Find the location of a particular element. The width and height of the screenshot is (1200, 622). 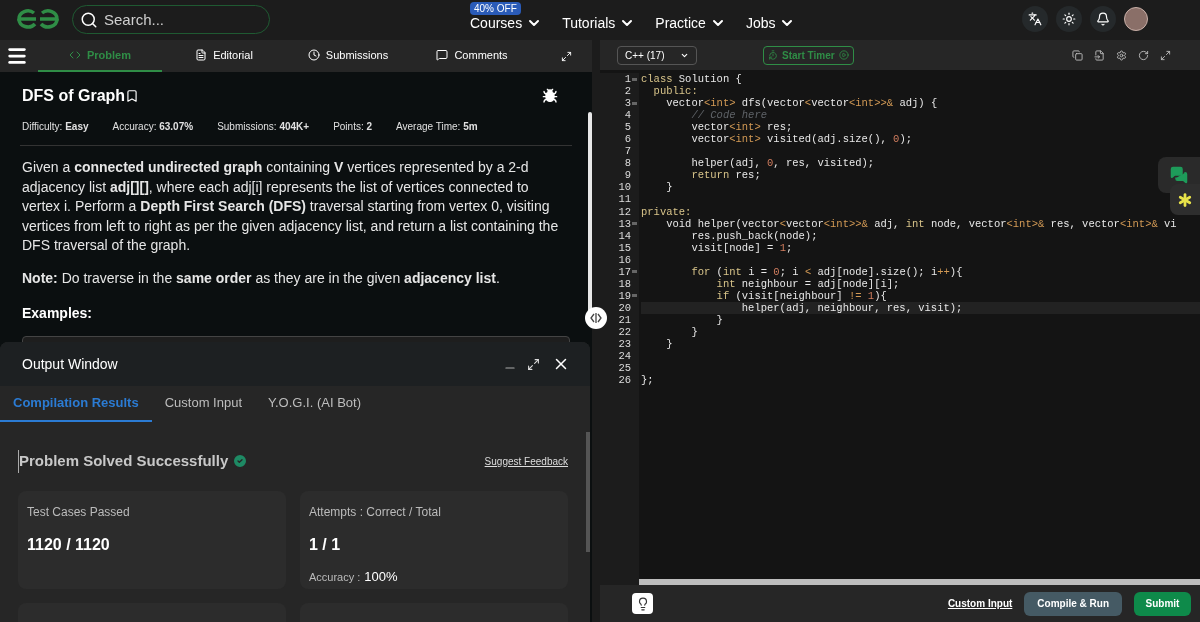

problem-tab: Submissions is located at coordinates (348, 56).